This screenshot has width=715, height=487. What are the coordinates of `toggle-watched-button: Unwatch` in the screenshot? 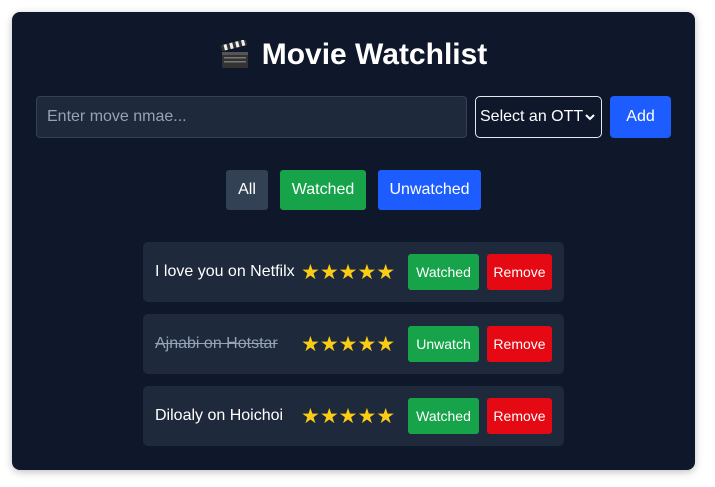 It's located at (443, 344).